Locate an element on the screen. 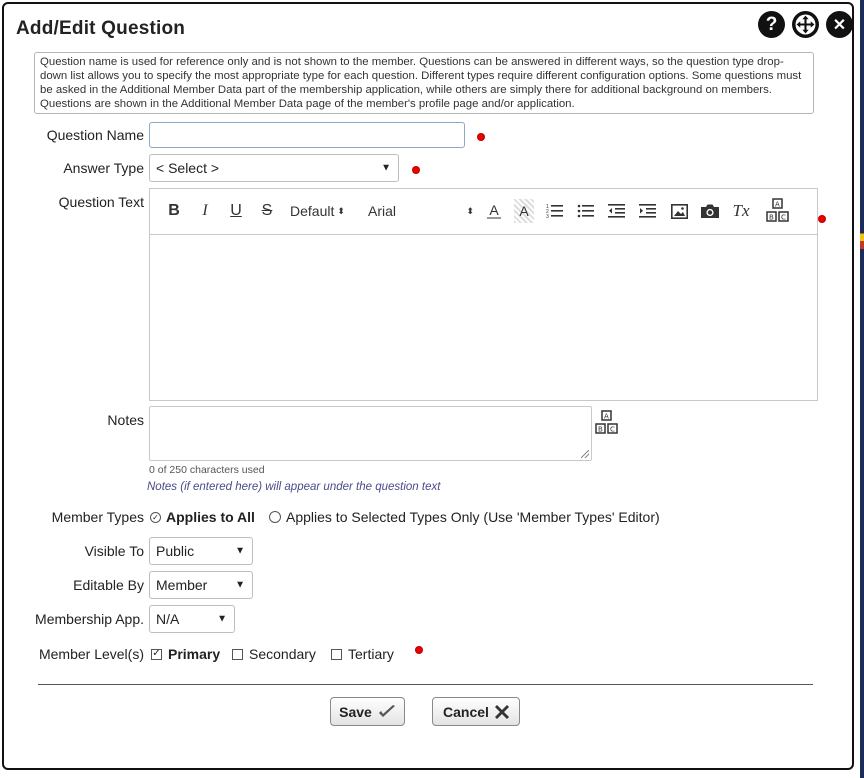 The image size is (864, 778). font-size-select: Default ⬍ is located at coordinates (322, 211).